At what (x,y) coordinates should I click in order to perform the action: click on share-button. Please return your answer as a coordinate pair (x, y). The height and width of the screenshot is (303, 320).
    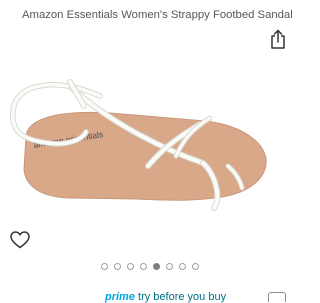
    Looking at the image, I should click on (278, 39).